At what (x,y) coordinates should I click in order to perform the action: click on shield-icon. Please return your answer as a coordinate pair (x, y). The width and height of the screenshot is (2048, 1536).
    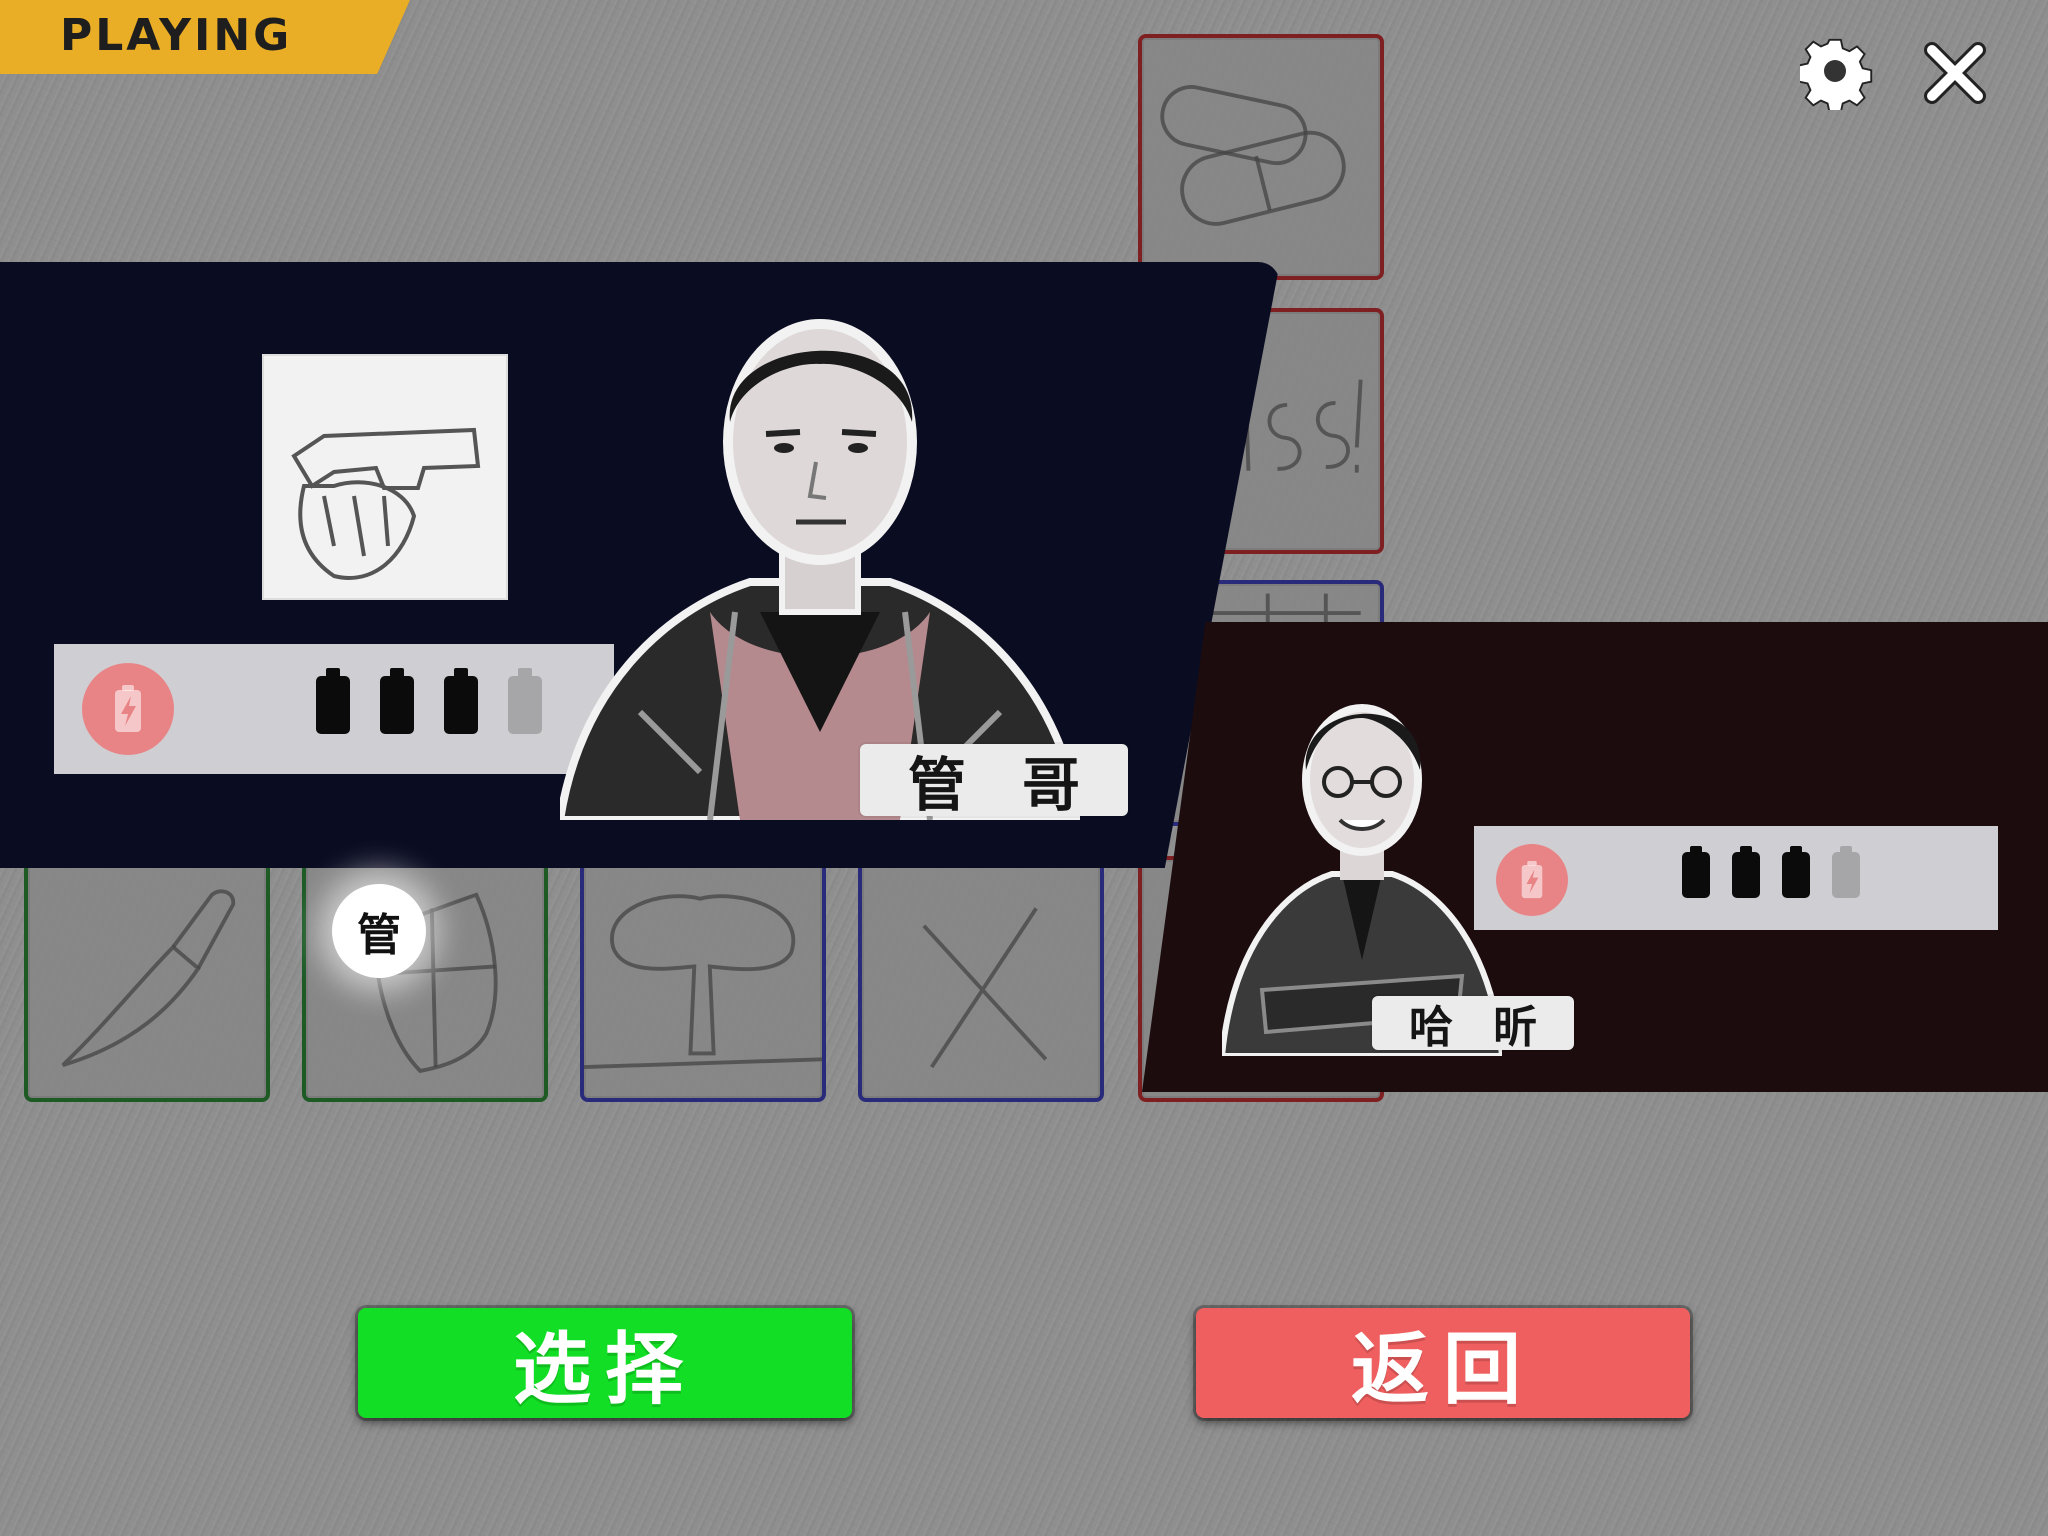
    Looking at the image, I should click on (434, 982).